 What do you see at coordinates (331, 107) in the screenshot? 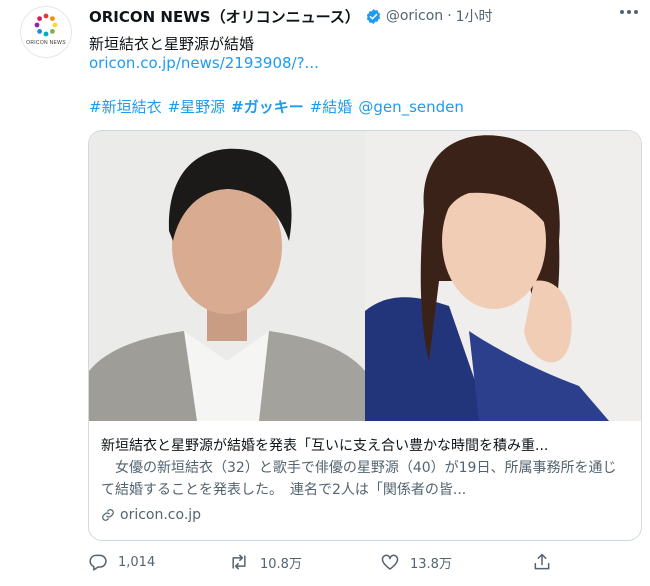
I see `hashtag-kekkon: #結婚` at bounding box center [331, 107].